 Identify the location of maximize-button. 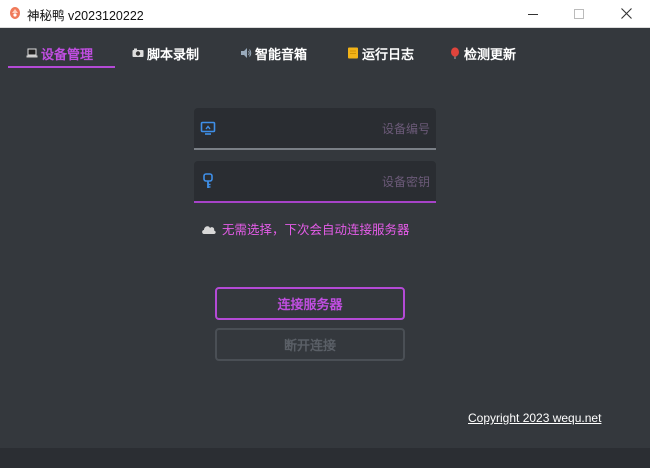
(579, 13).